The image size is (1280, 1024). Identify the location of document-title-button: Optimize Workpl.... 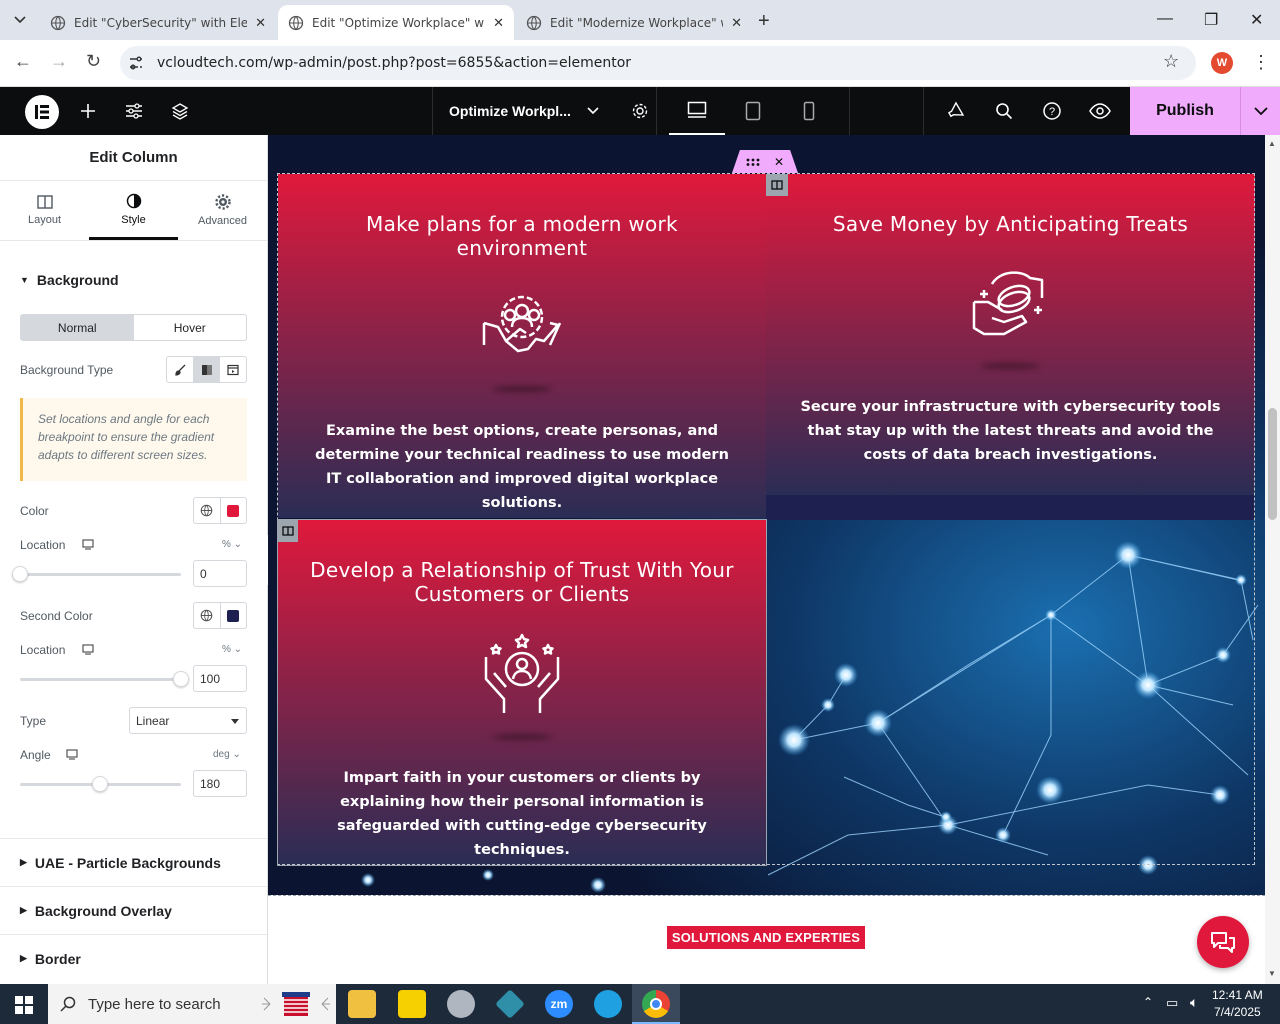
(544, 111).